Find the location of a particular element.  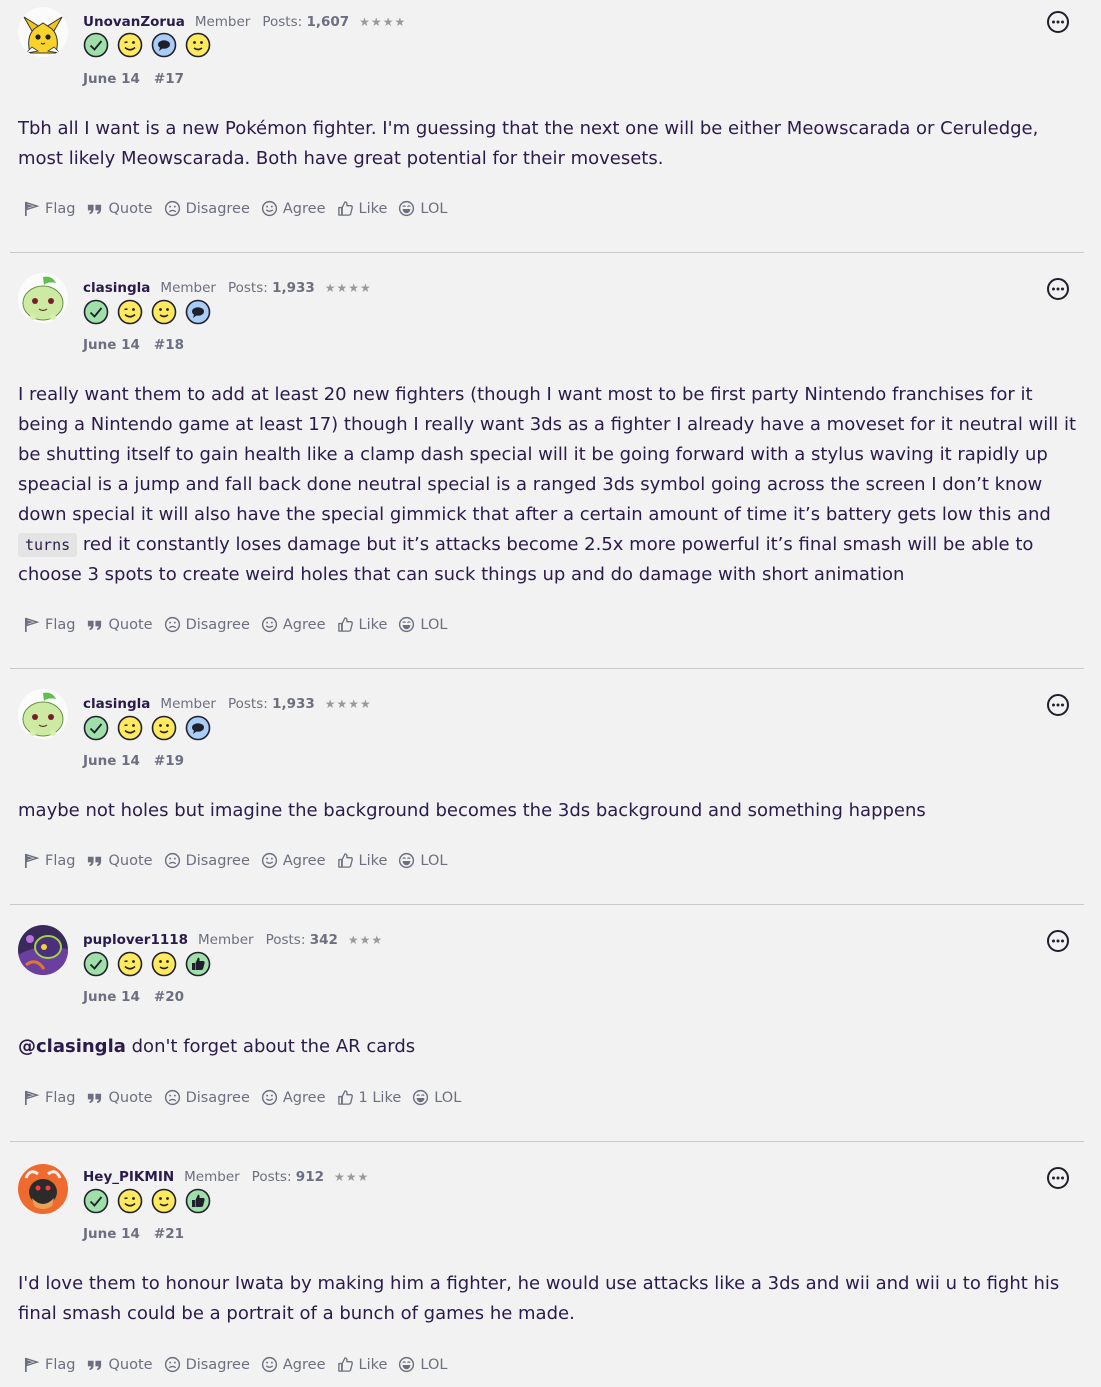

post-number: #20 is located at coordinates (169, 997).